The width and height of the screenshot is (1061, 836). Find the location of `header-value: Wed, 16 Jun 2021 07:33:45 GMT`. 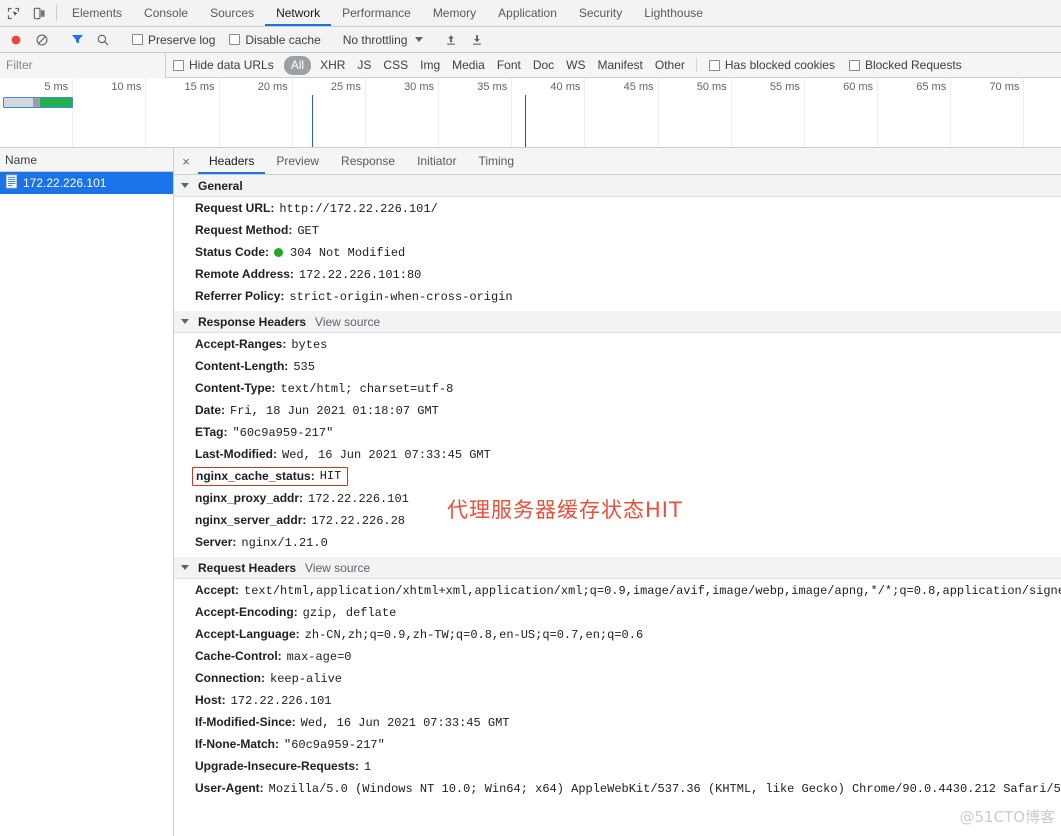

header-value: Wed, 16 Jun 2021 07:33:45 GMT is located at coordinates (386, 454).